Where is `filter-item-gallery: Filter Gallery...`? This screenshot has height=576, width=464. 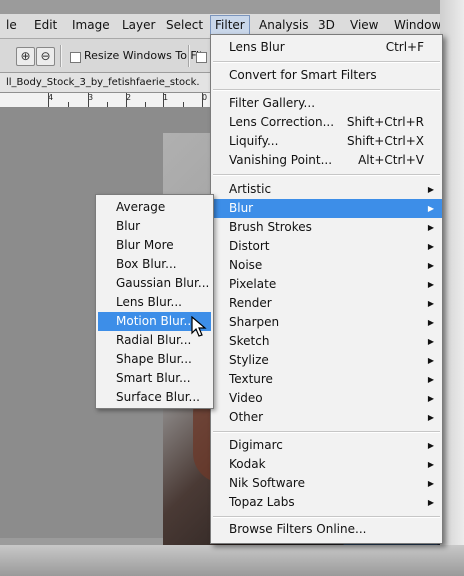
filter-item-gallery: Filter Gallery... is located at coordinates (326, 103).